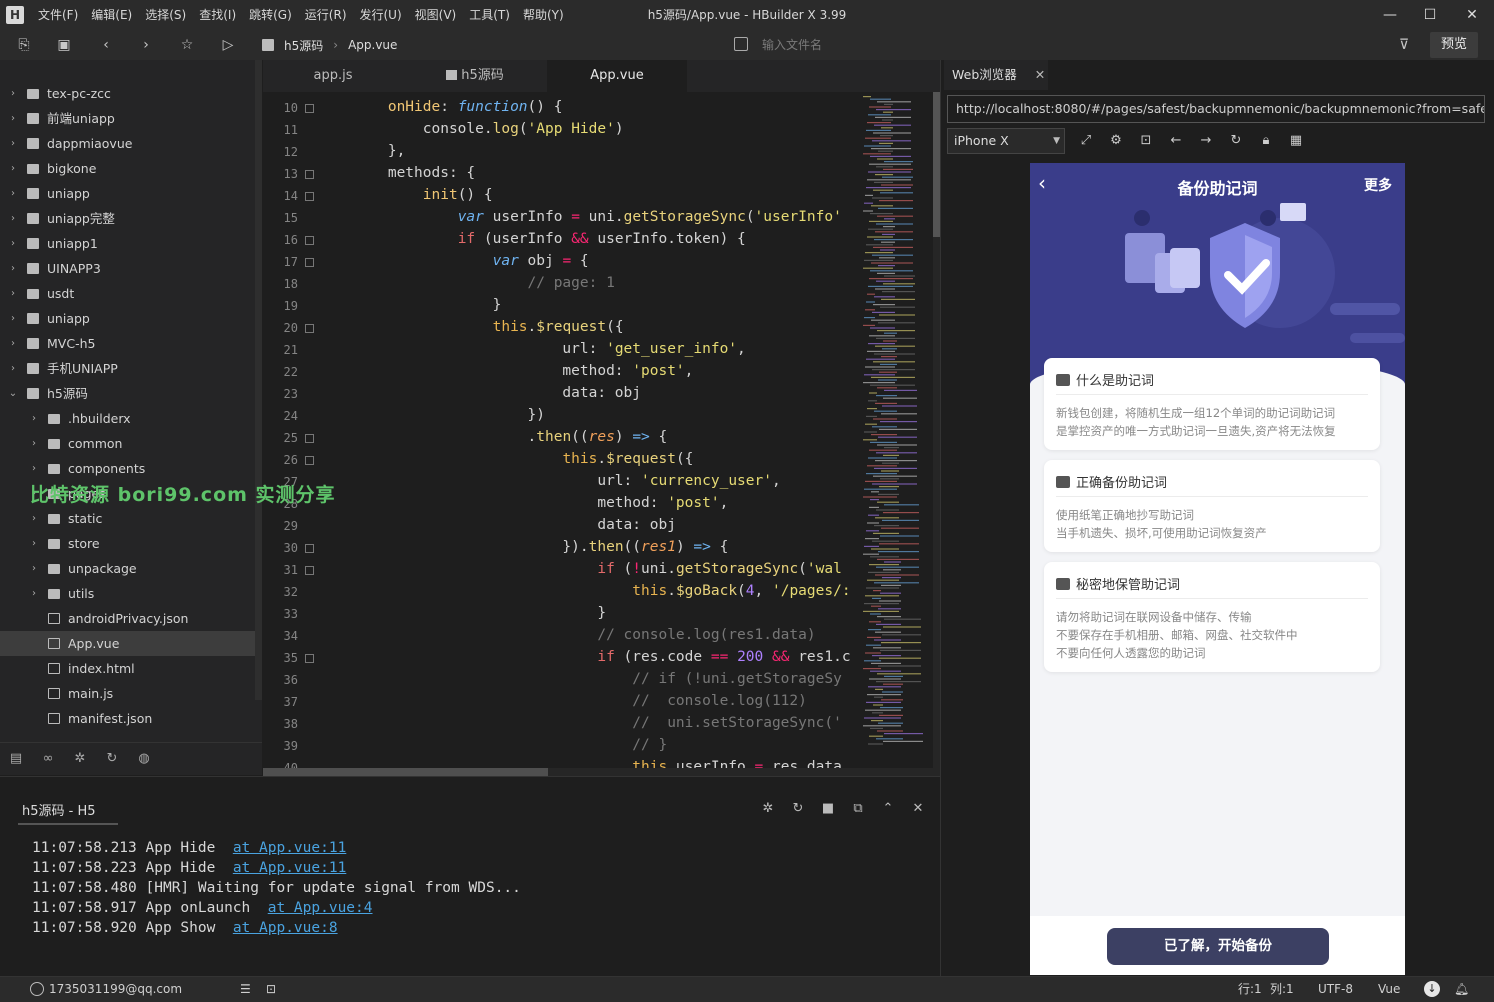 The width and height of the screenshot is (1494, 1002). I want to click on menu-item: 跳转(G), so click(270, 15).